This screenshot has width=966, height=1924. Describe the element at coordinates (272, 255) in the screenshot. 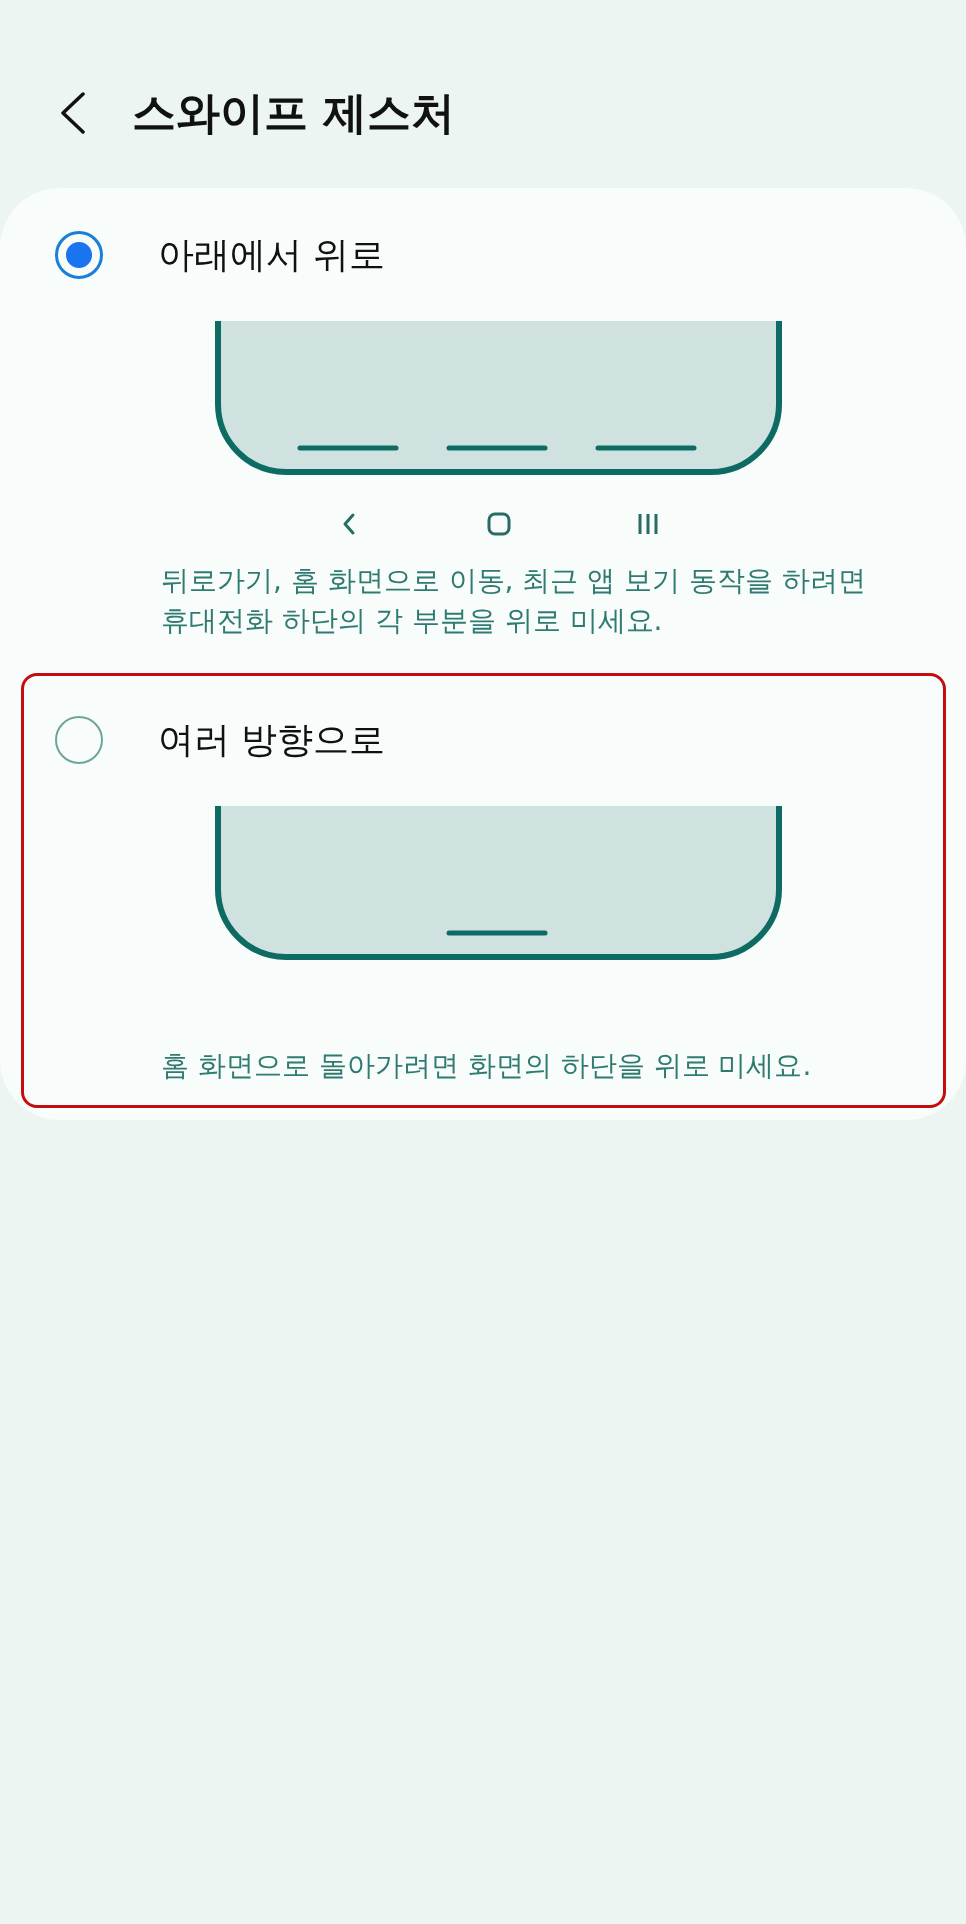

I see `option-label: 아래에서 위로` at that location.